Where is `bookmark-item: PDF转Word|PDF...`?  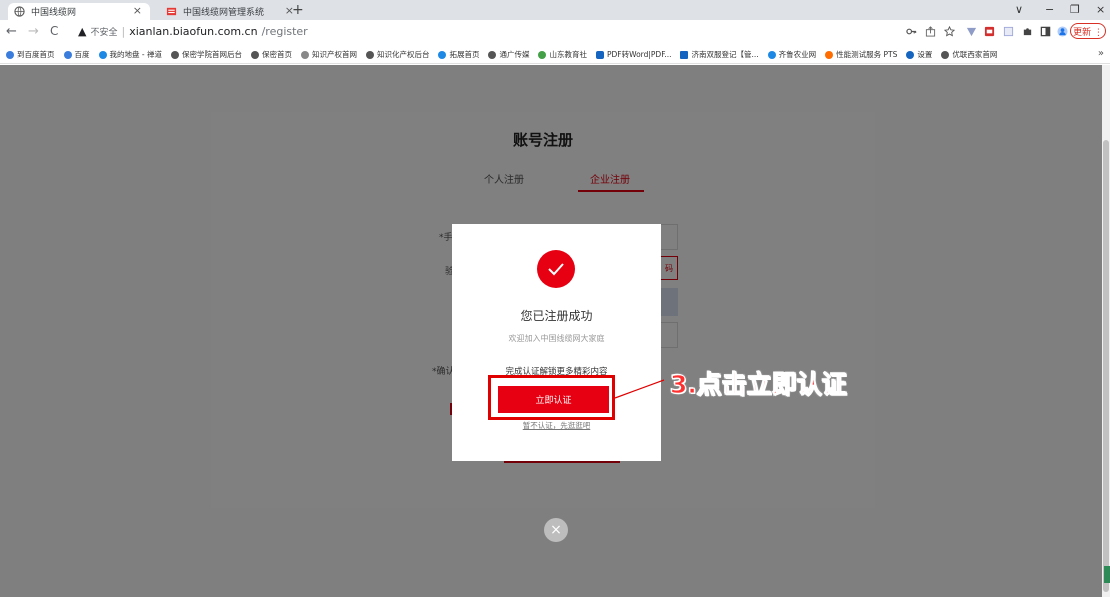
bookmark-item: PDF转Word|PDF... is located at coordinates (633, 54).